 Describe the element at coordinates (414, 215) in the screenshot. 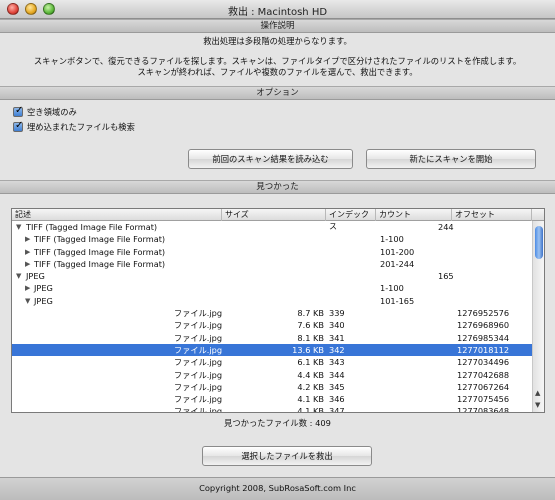

I see `column-header-count: カウント` at that location.